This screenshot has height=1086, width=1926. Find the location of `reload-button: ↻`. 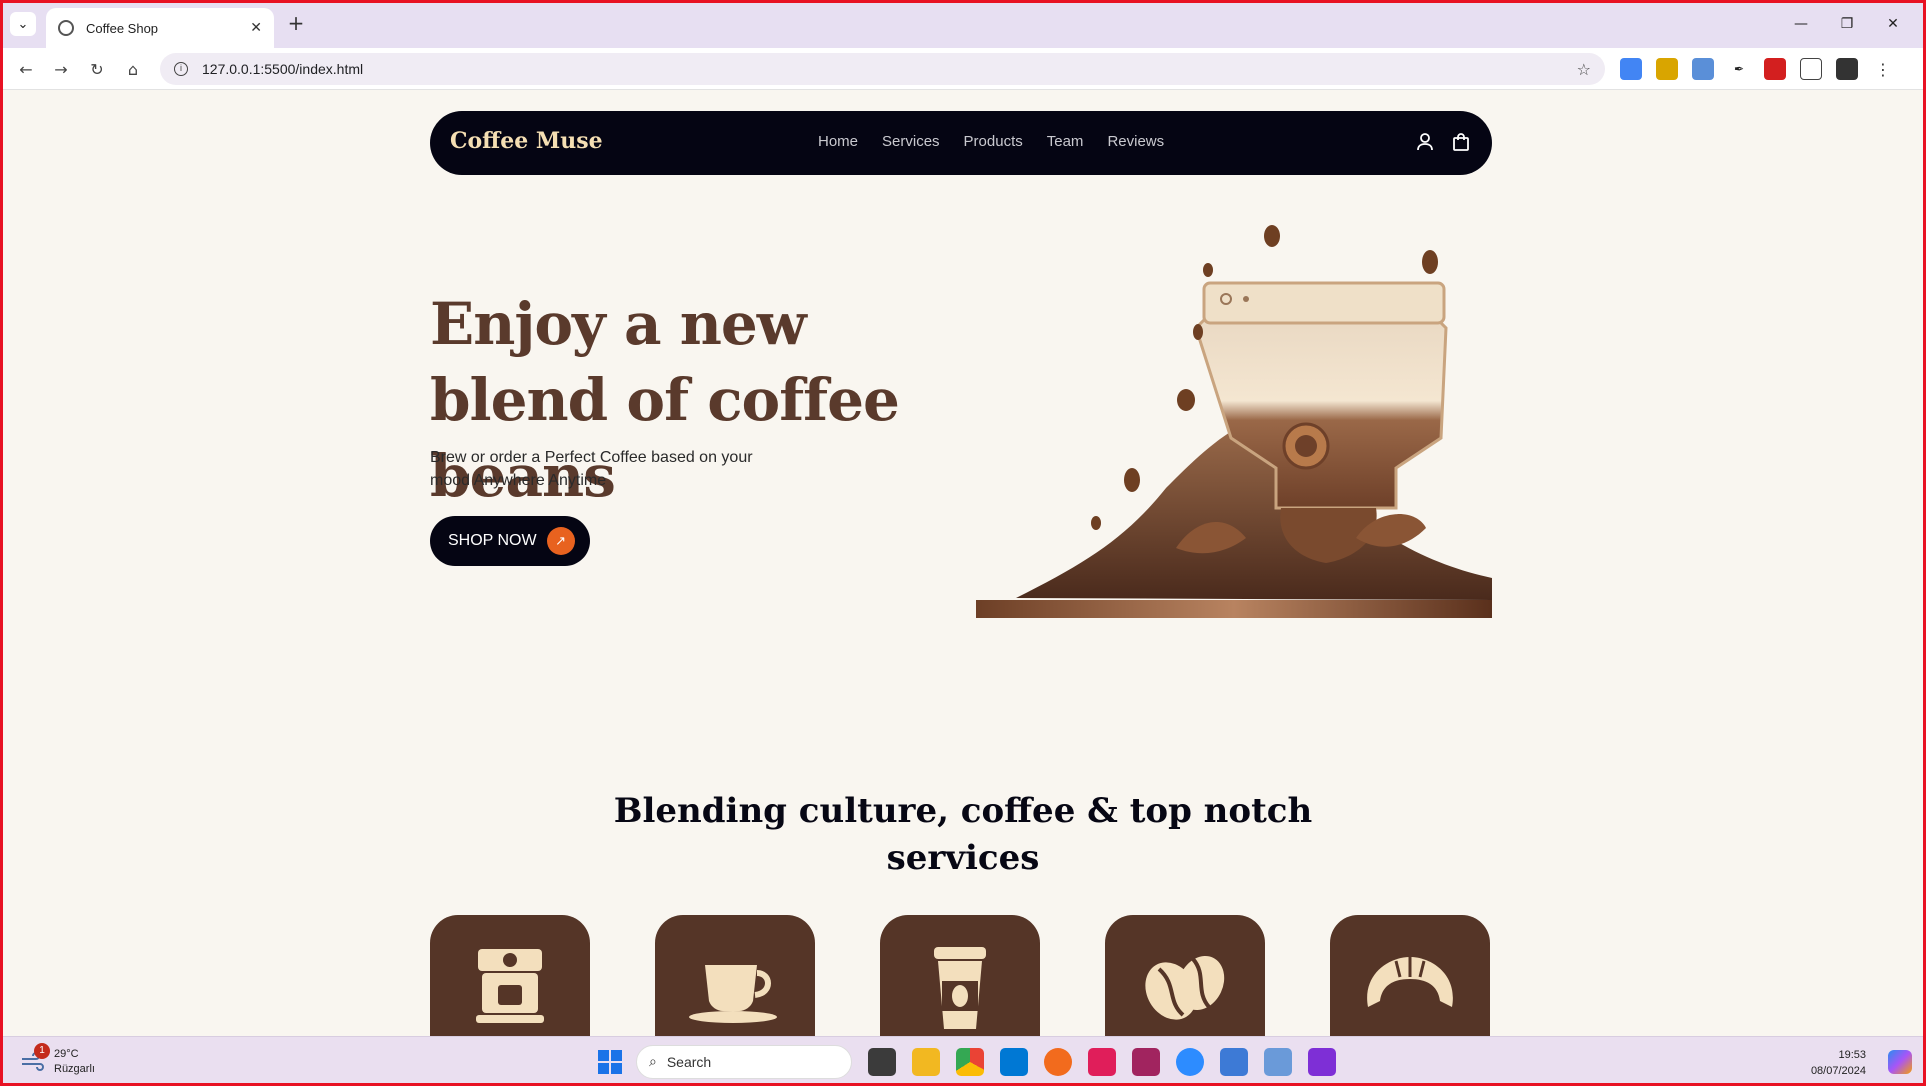

reload-button: ↻ is located at coordinates (97, 69).